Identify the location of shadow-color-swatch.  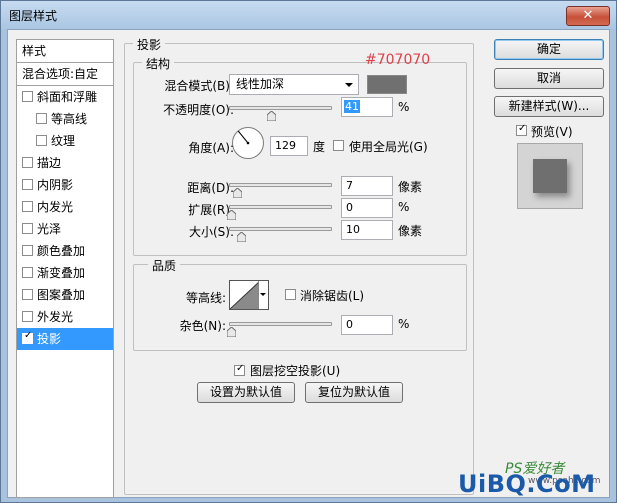
(387, 84).